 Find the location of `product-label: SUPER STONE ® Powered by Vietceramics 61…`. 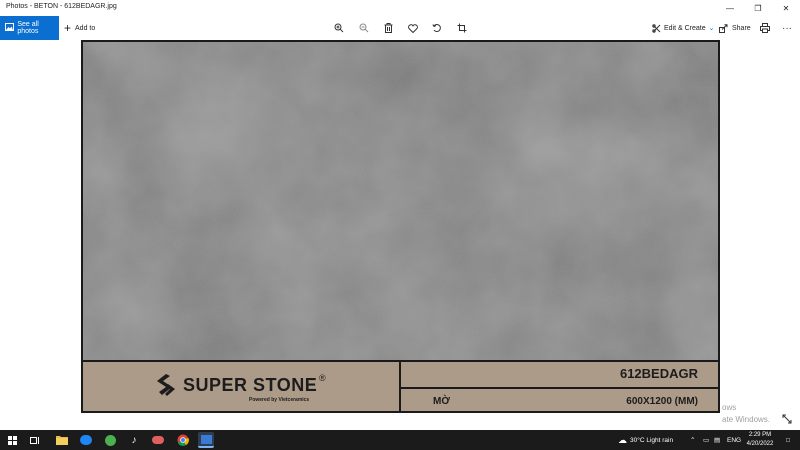

product-label: SUPER STONE ® Powered by Vietceramics 61… is located at coordinates (400, 385).